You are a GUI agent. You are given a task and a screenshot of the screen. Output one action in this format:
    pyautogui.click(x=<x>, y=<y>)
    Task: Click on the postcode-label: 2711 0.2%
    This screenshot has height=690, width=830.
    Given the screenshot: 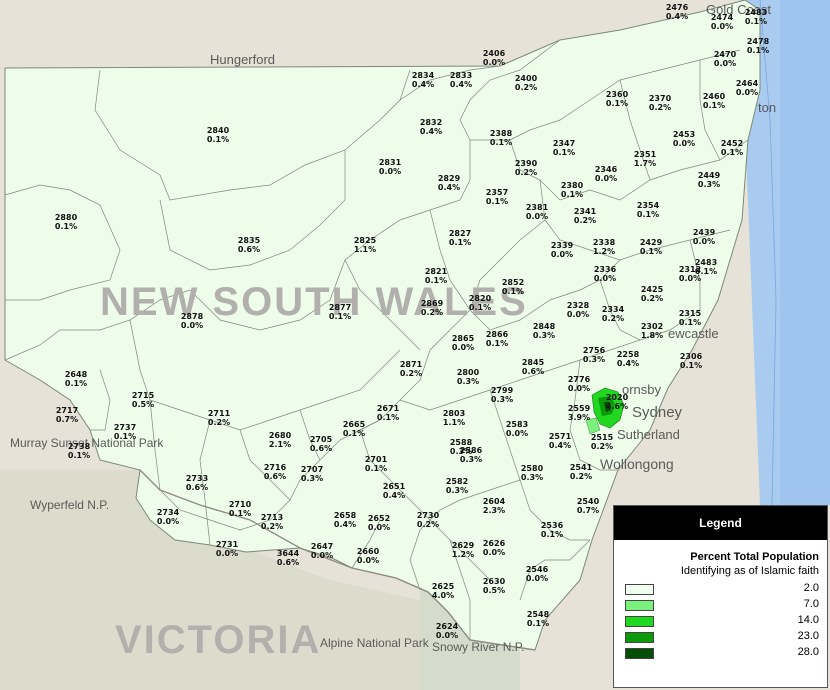 What is the action you would take?
    pyautogui.click(x=219, y=418)
    